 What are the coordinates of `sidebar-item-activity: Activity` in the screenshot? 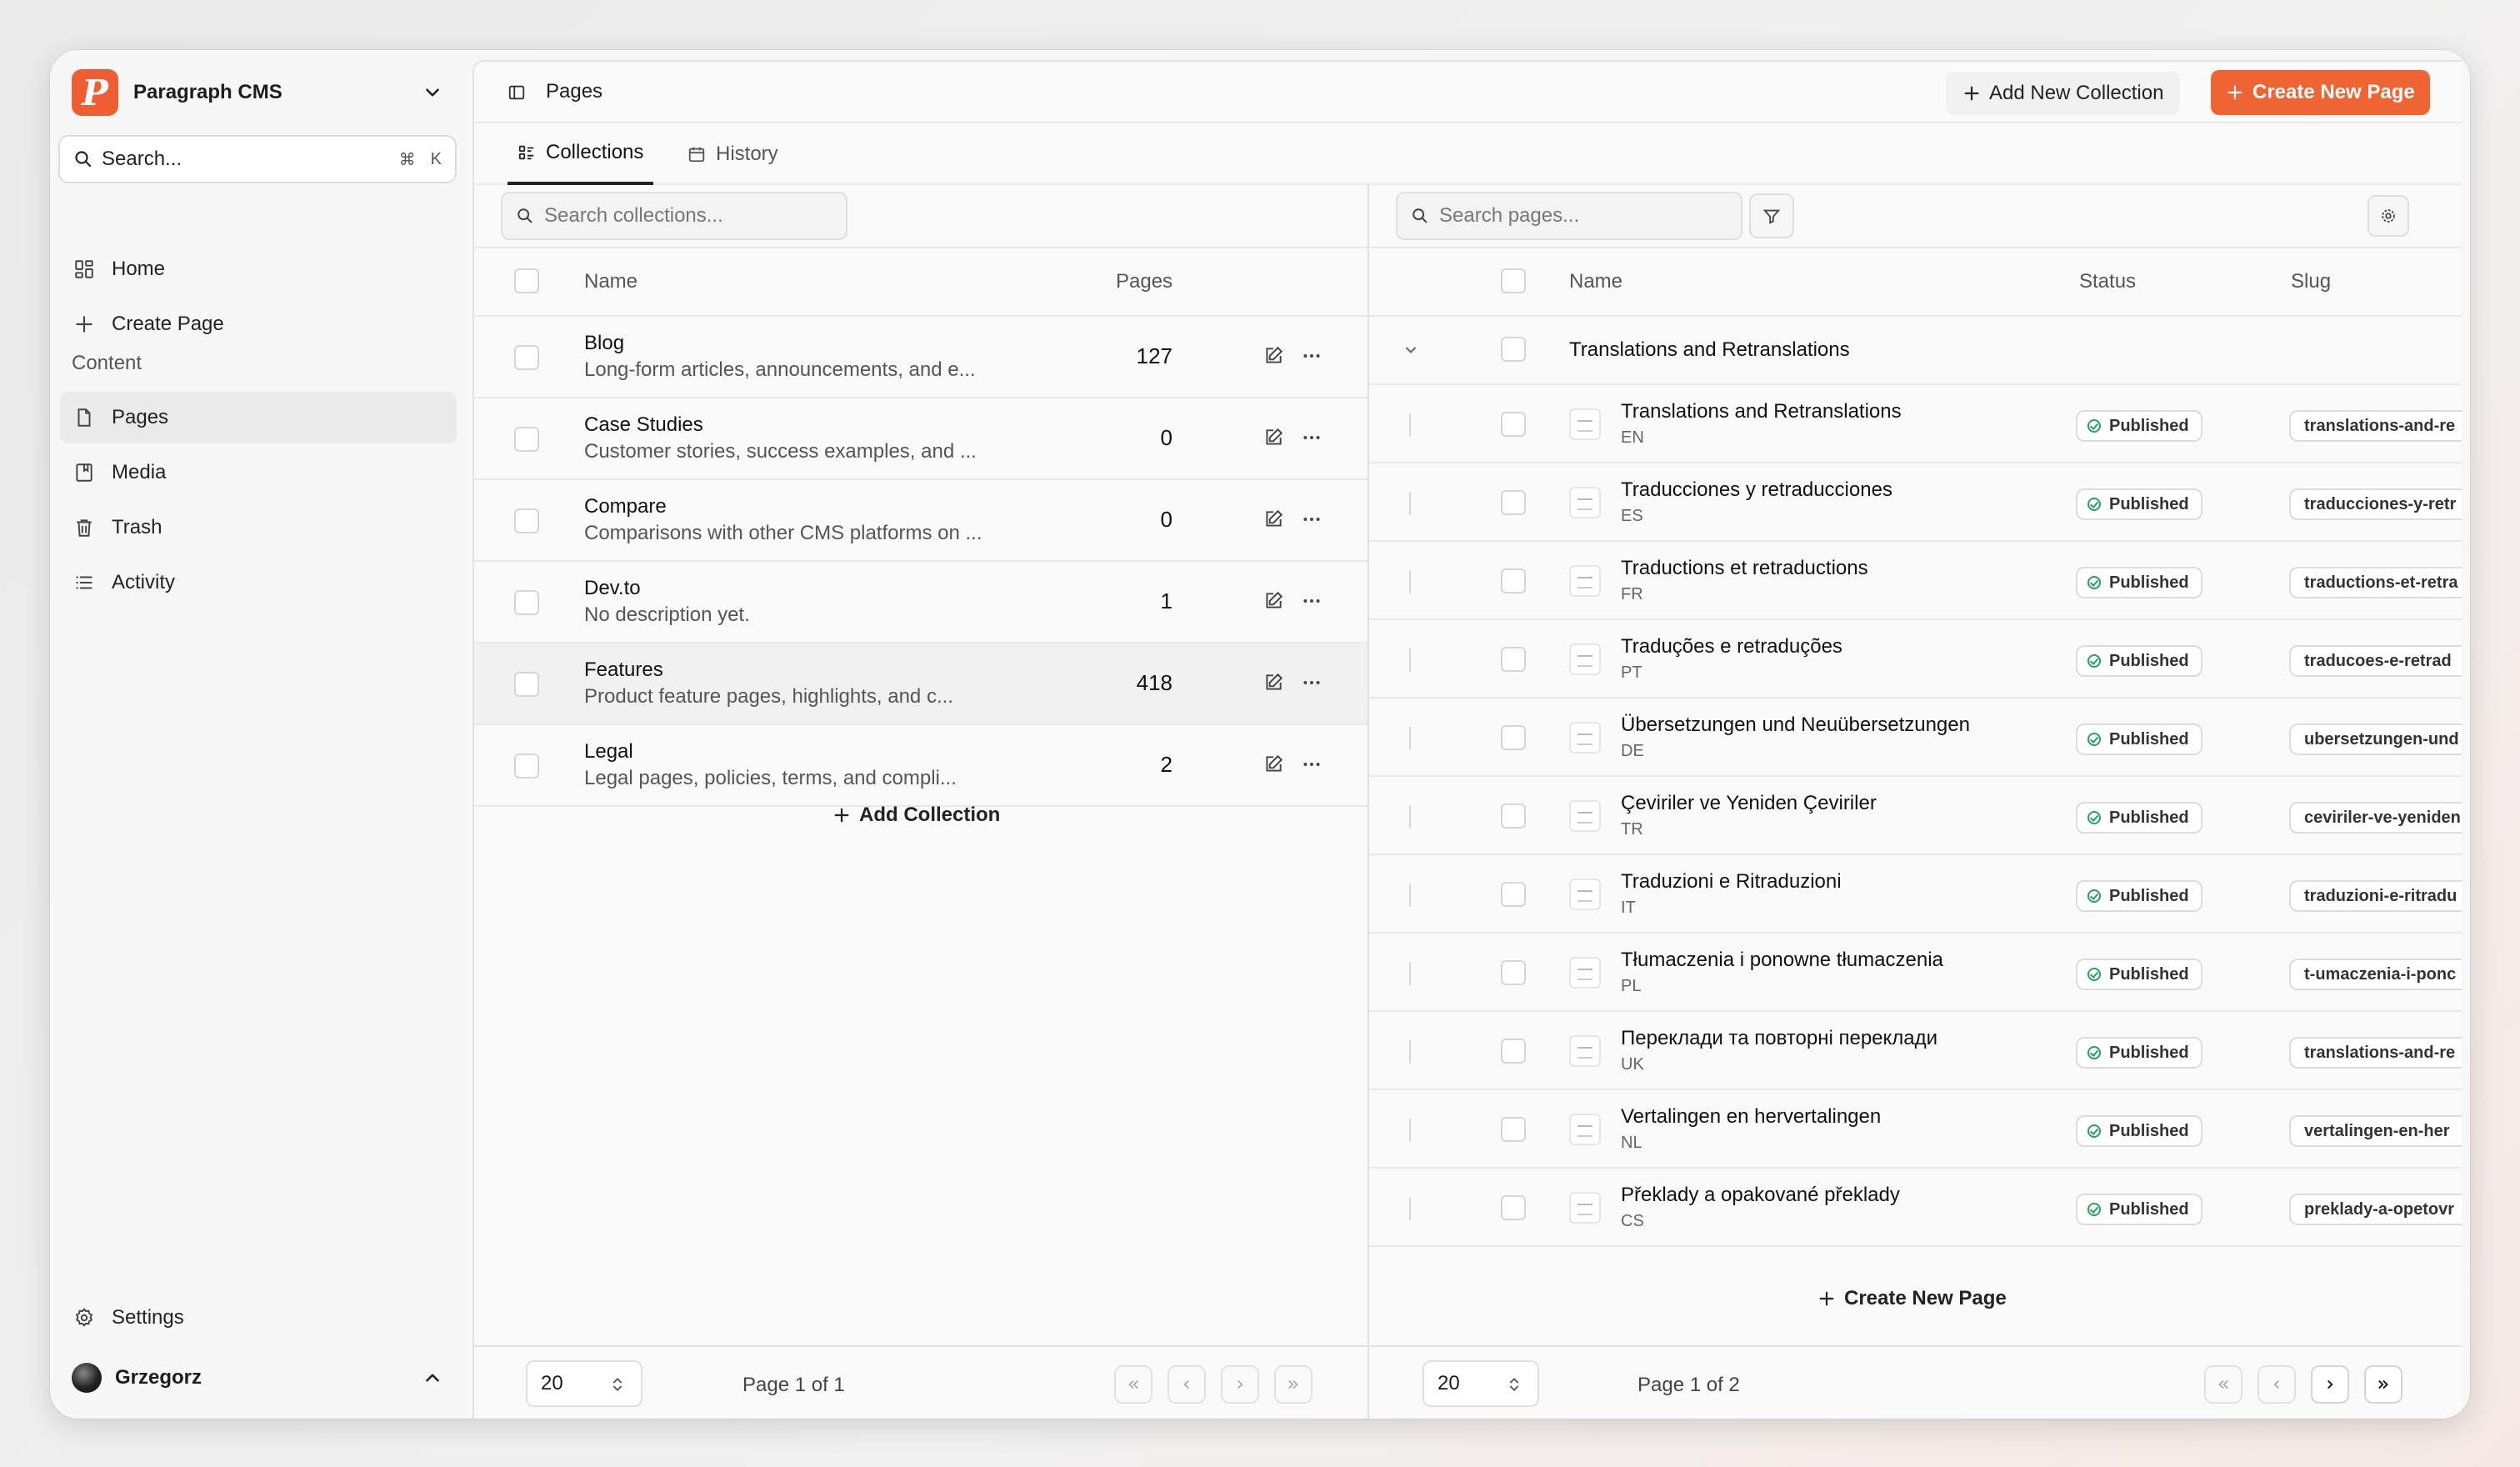 It's located at (258, 582).